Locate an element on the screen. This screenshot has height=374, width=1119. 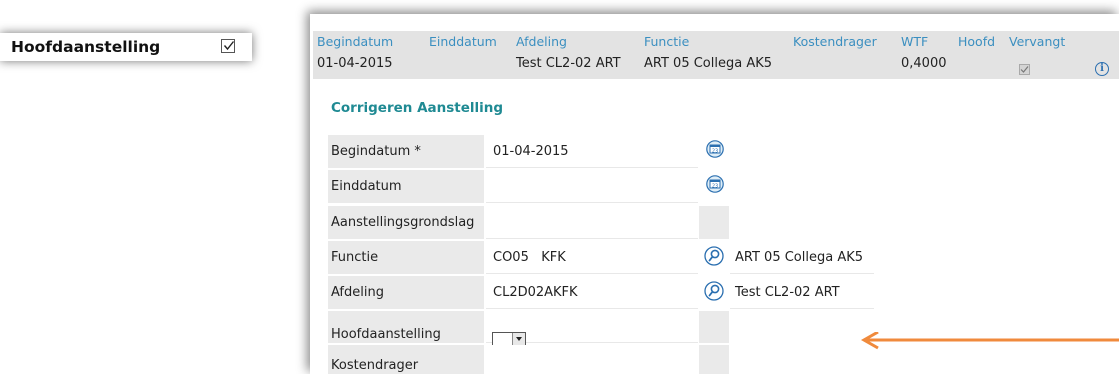
col-kostendrager: Kostendrager is located at coordinates (835, 41).